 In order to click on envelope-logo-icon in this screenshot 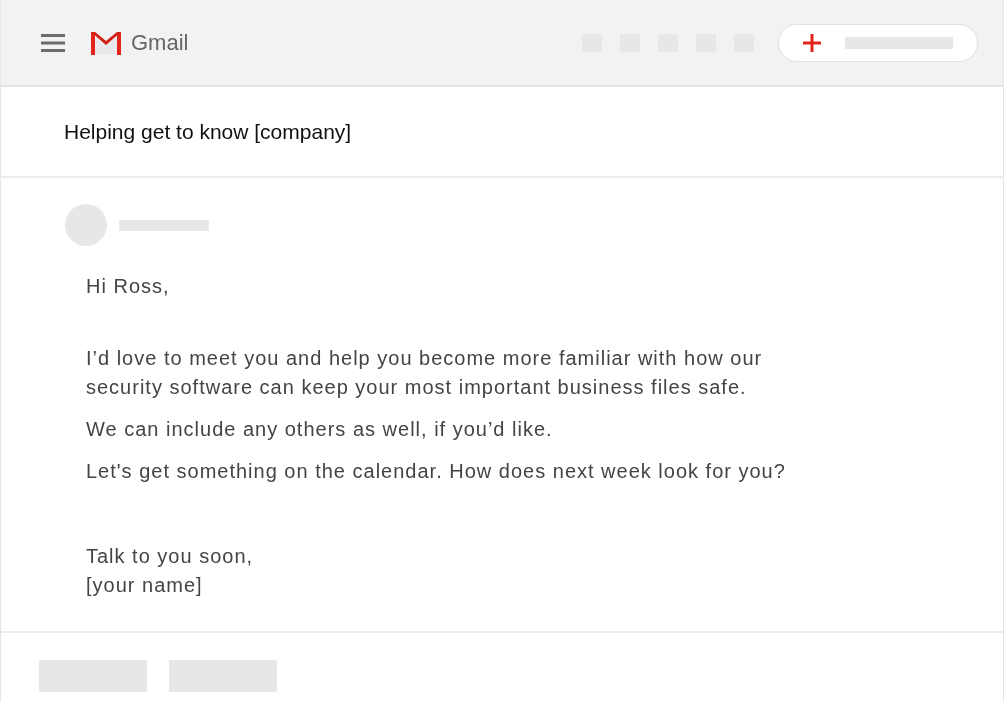, I will do `click(106, 42)`.